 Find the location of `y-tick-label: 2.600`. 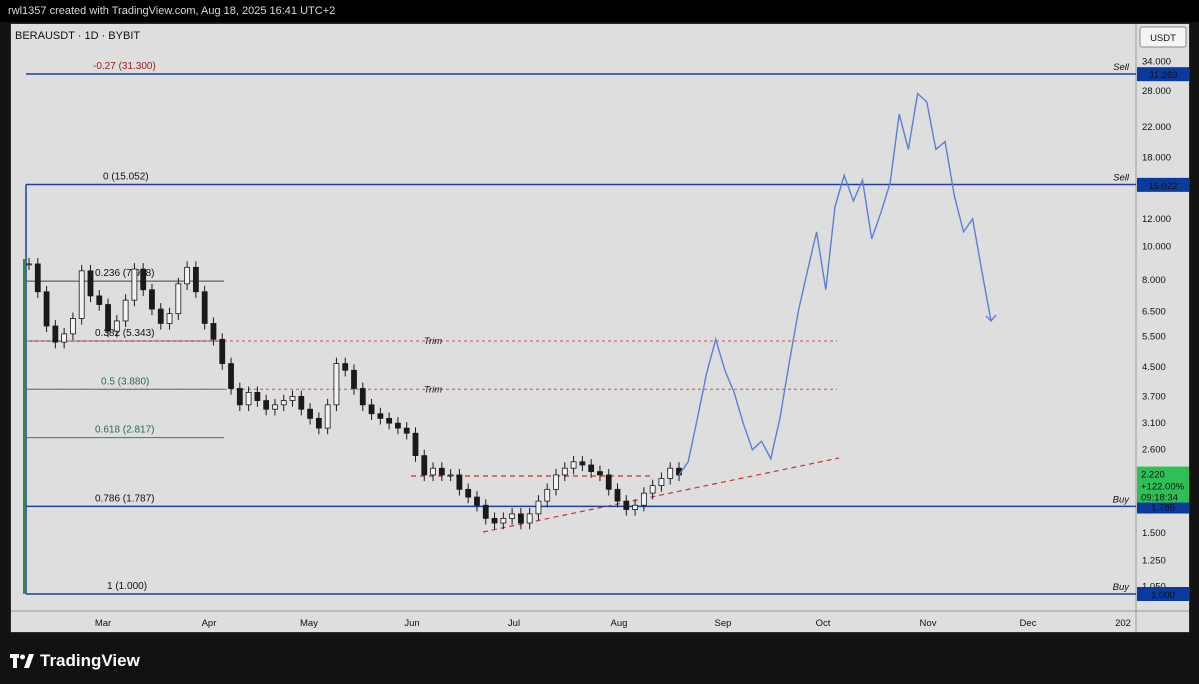

y-tick-label: 2.600 is located at coordinates (1154, 450).